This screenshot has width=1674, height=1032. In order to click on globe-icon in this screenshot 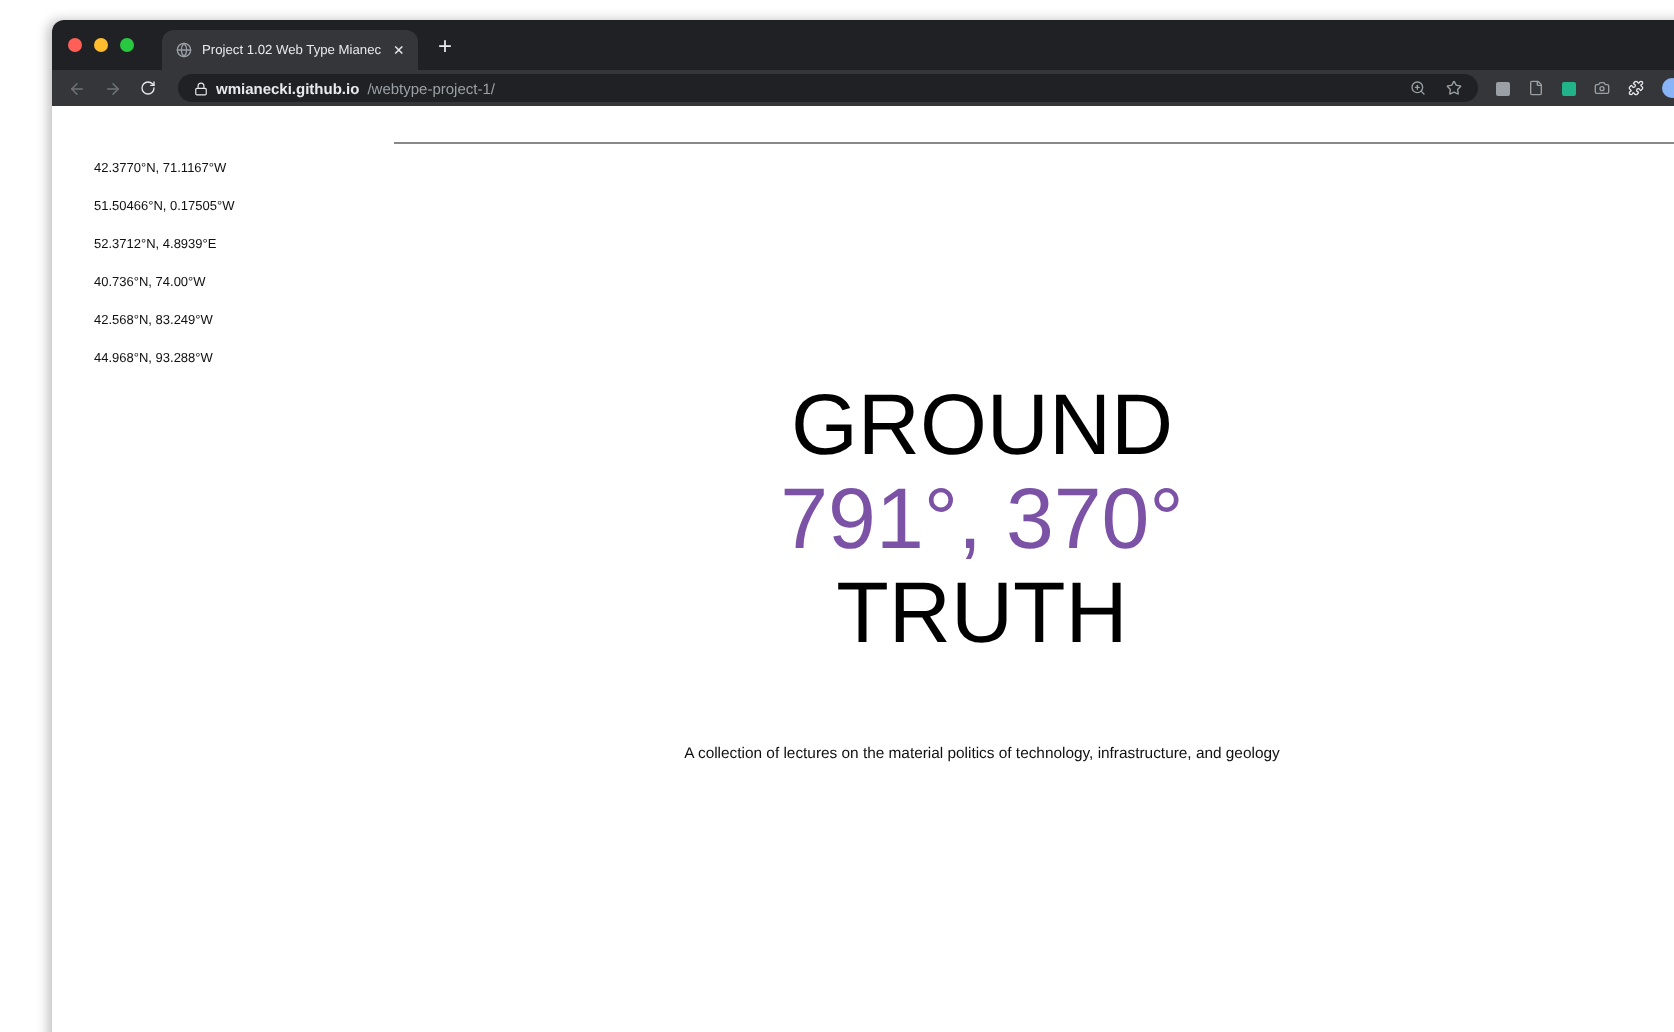, I will do `click(184, 50)`.